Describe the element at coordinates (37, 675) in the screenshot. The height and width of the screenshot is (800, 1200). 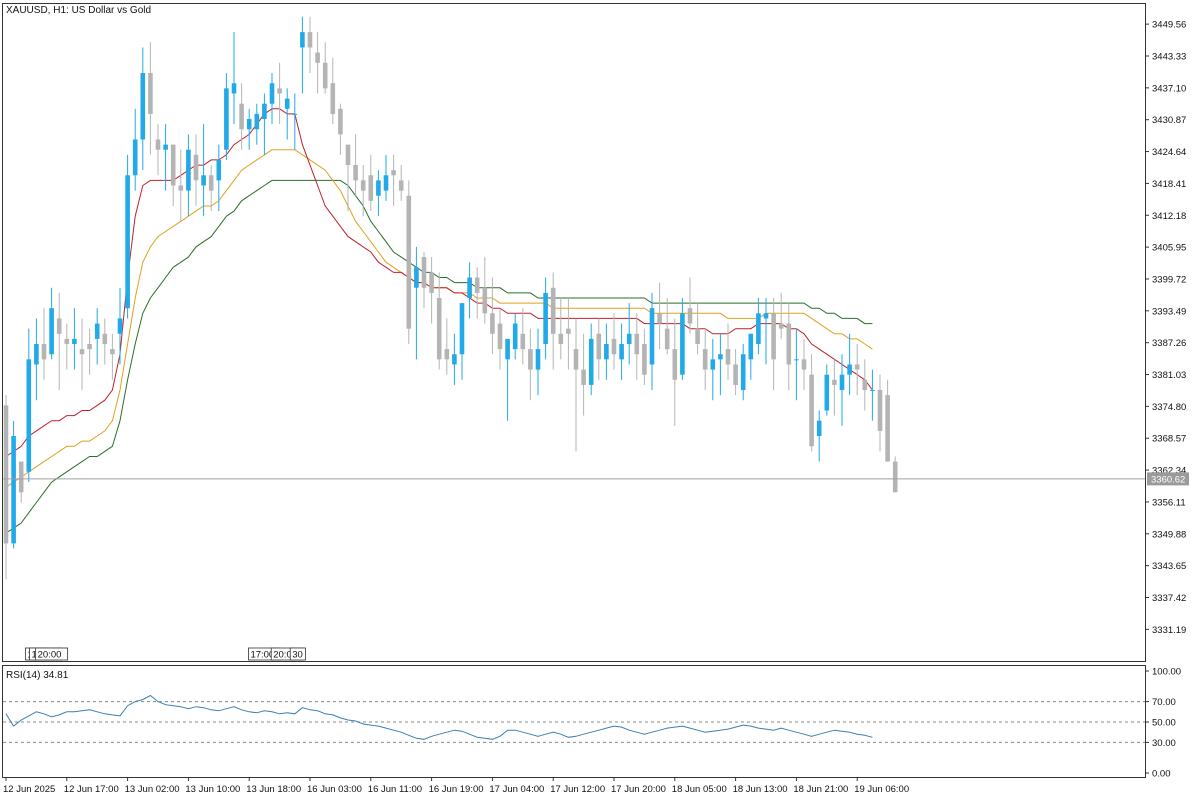
I see `rsi-label: RSI(14) 34.81` at that location.